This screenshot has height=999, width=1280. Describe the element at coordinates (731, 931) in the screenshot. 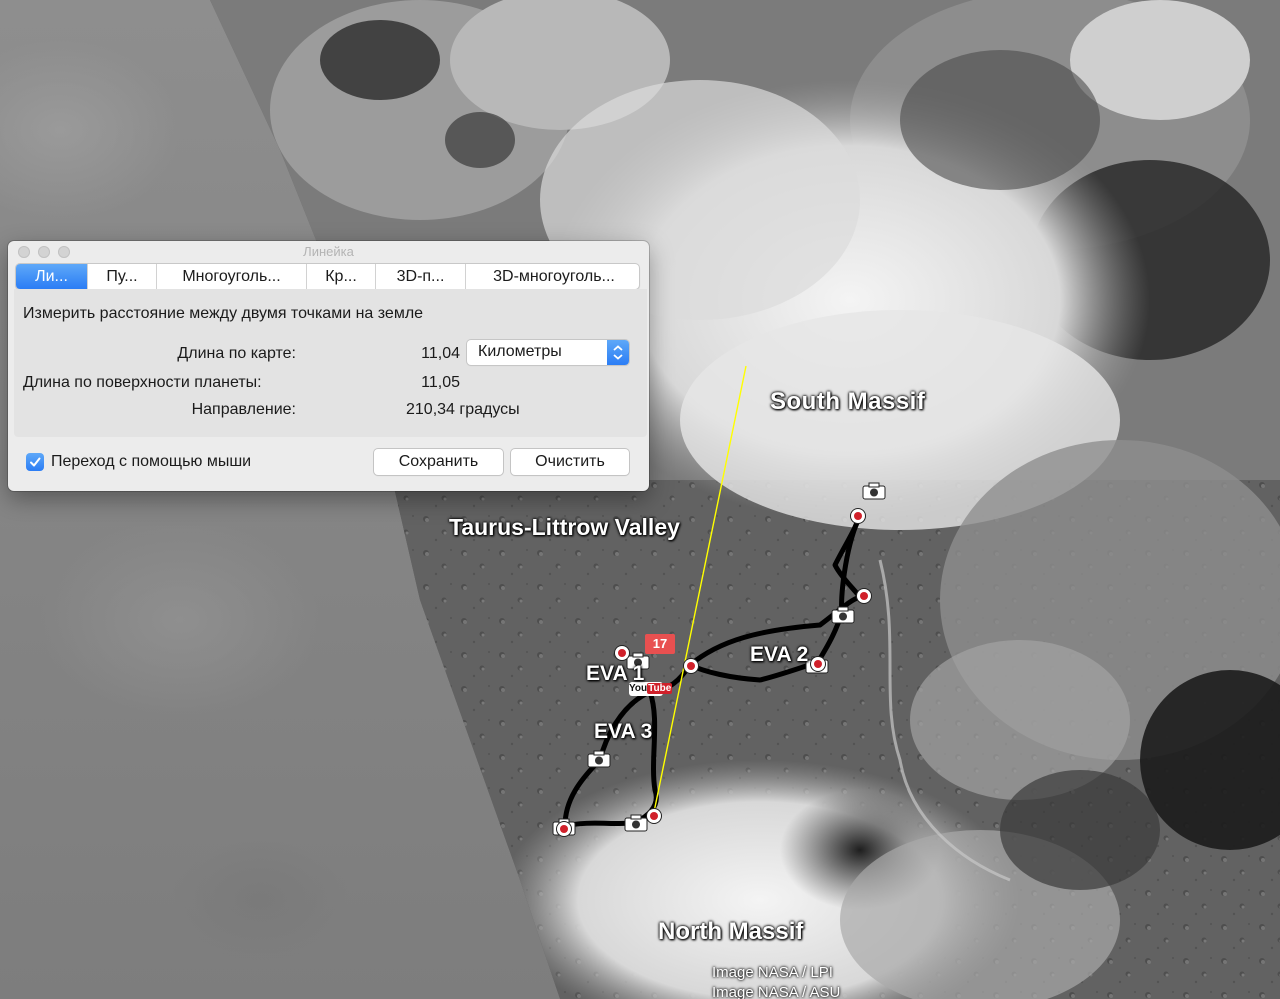

I see `map-label-north-massif: North Massif` at that location.